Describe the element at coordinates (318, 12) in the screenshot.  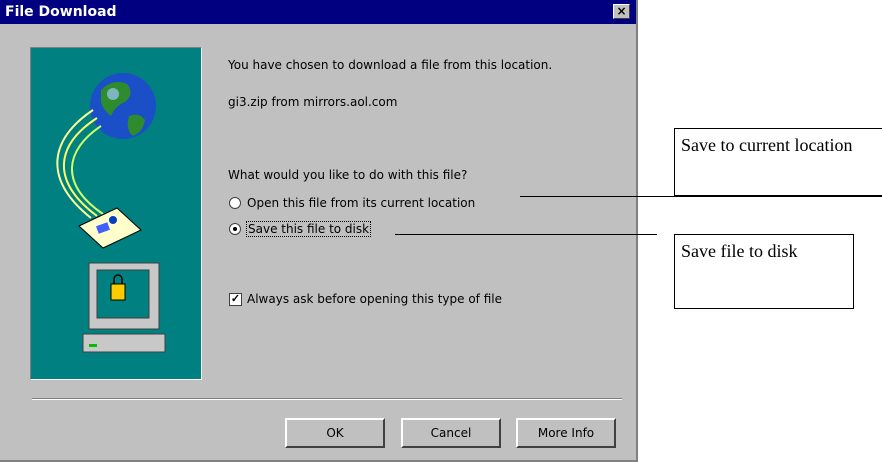
I see `title-bar: File Download ×` at that location.